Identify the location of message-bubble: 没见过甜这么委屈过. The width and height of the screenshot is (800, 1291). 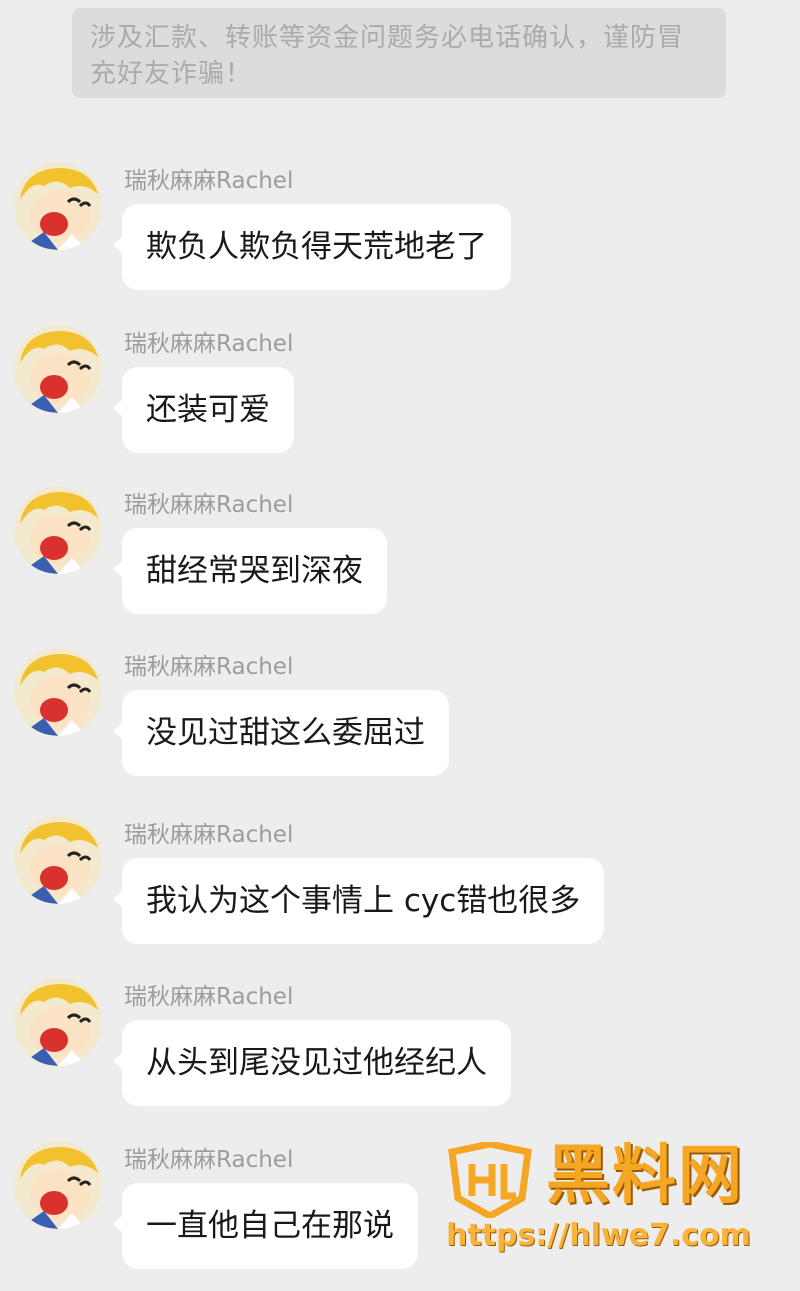
(281, 733).